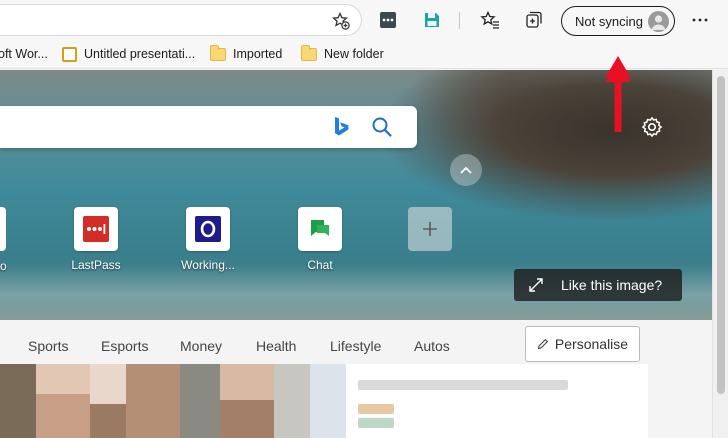 The height and width of the screenshot is (438, 728). What do you see at coordinates (341, 127) in the screenshot?
I see `bing-icon` at bounding box center [341, 127].